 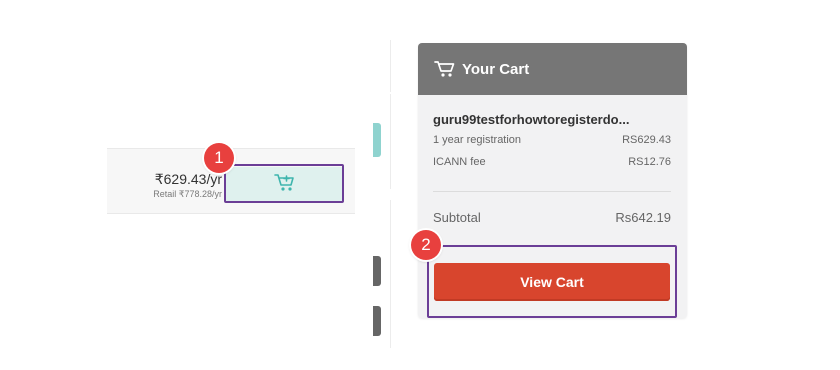 I want to click on teal-button-edge, so click(x=377, y=140).